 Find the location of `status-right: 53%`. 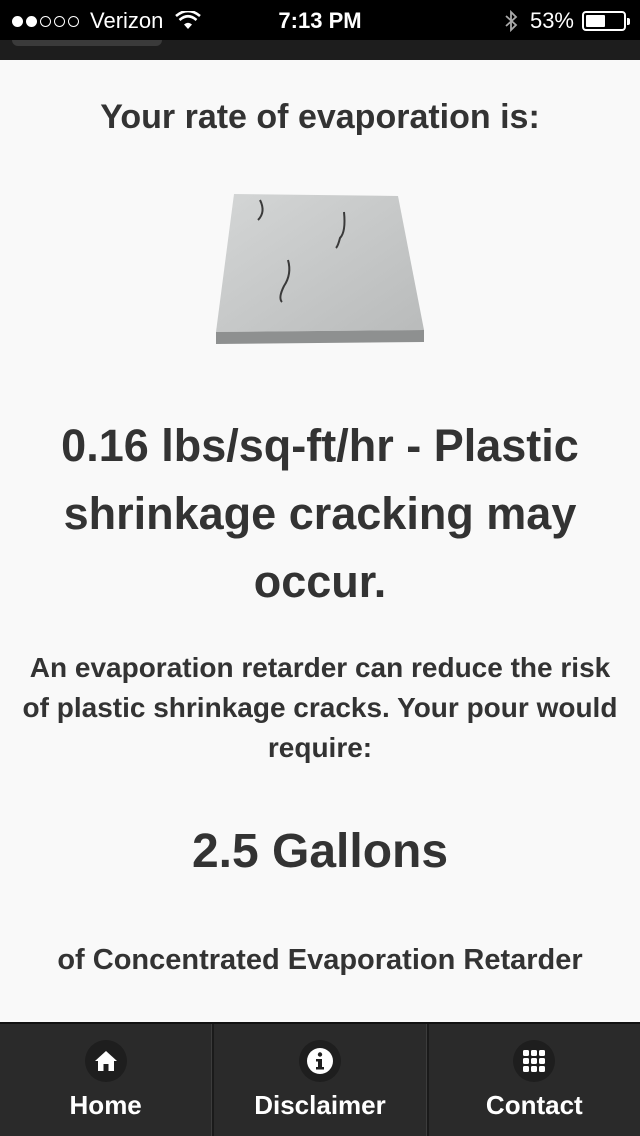

status-right: 53% is located at coordinates (567, 21).